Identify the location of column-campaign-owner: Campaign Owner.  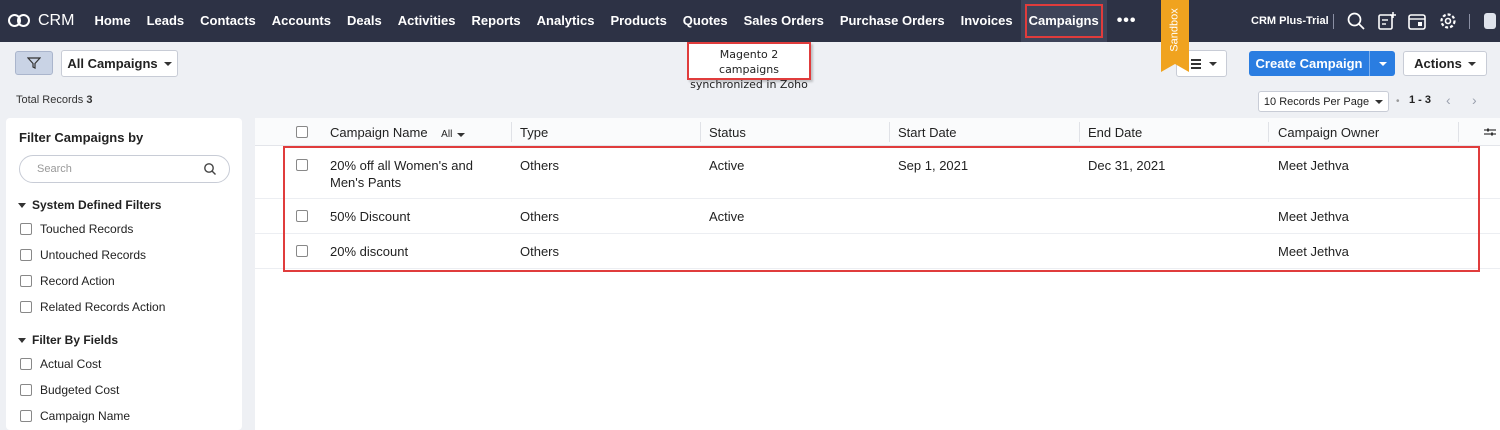
(1328, 132).